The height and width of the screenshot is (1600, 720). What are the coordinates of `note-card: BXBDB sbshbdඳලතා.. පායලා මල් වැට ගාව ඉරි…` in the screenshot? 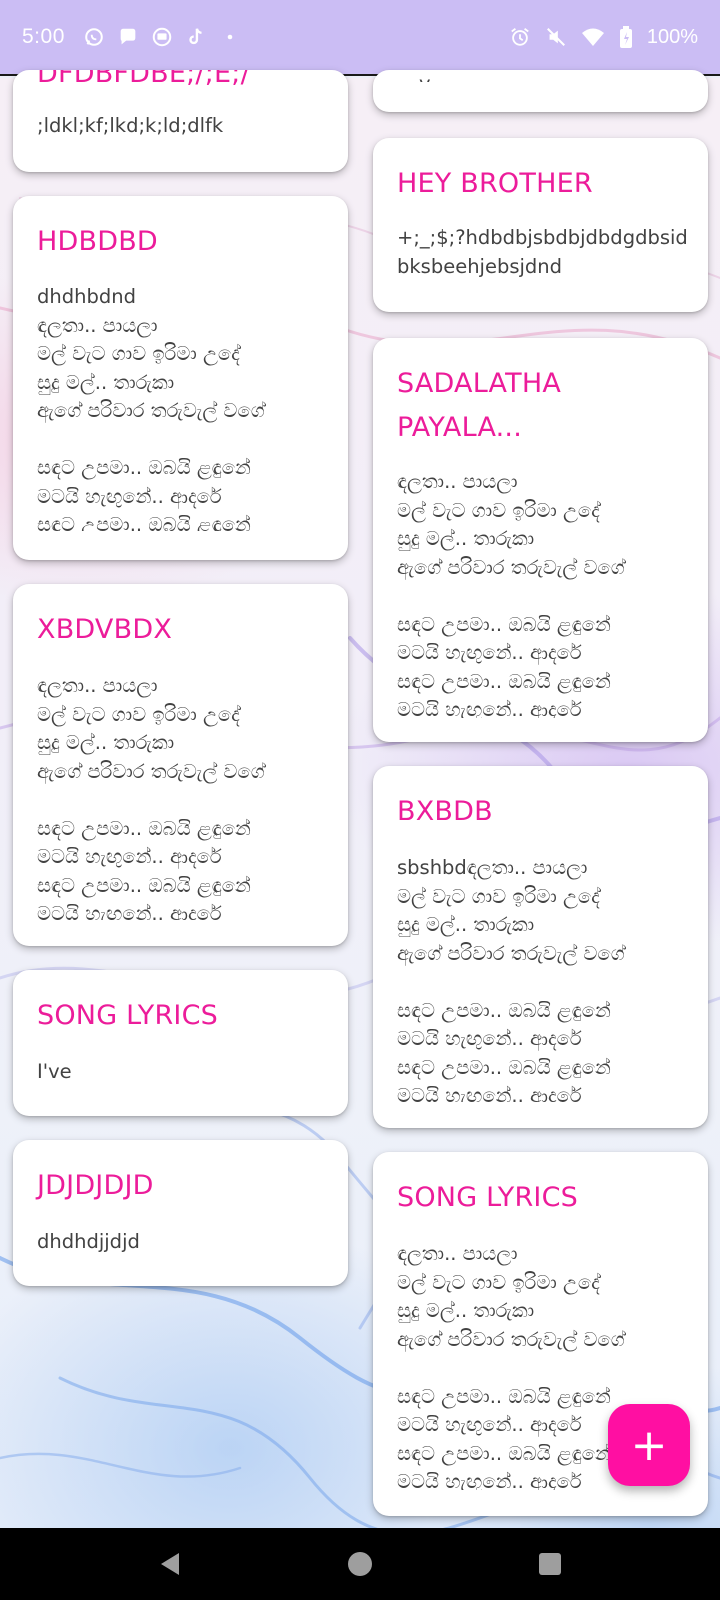 It's located at (540, 947).